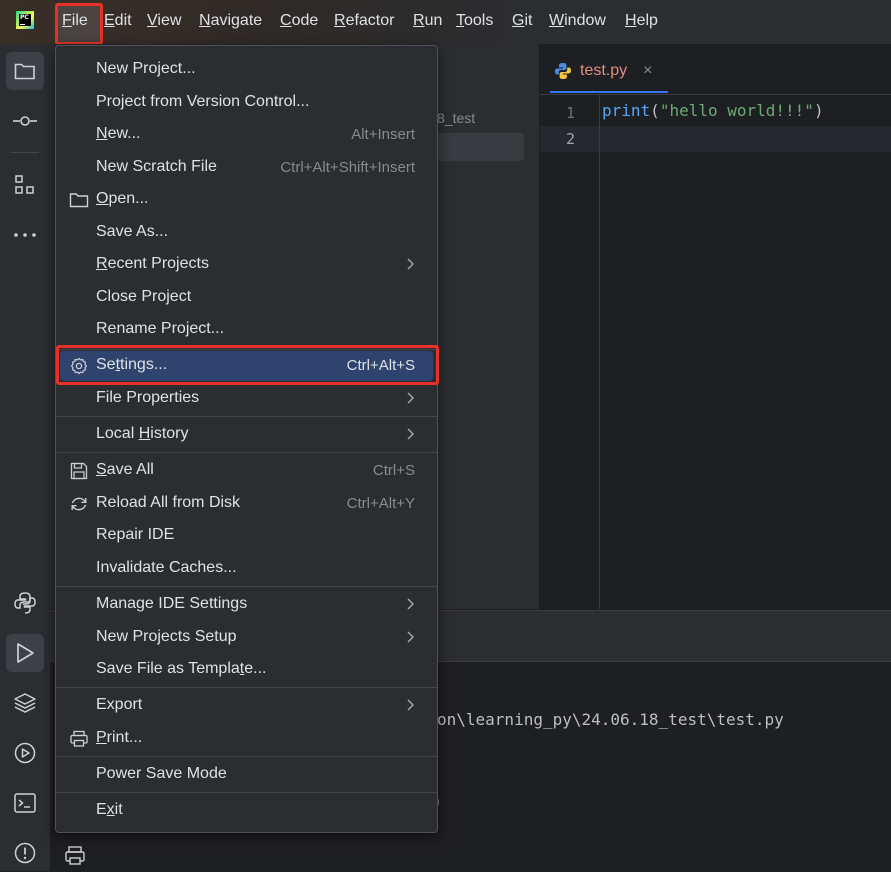  I want to click on line-number: 1, so click(570, 113).